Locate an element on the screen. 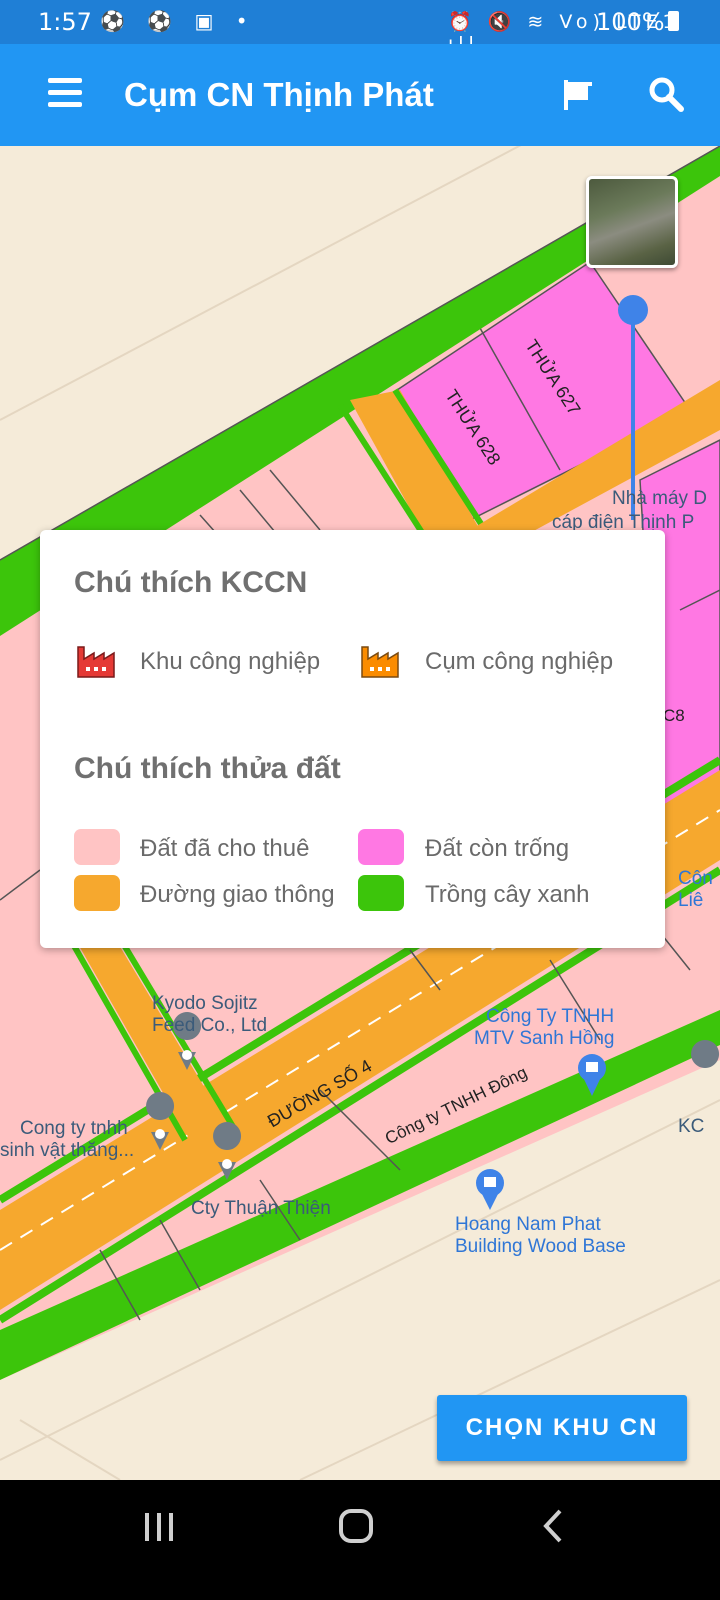  flag-icon is located at coordinates (580, 94).